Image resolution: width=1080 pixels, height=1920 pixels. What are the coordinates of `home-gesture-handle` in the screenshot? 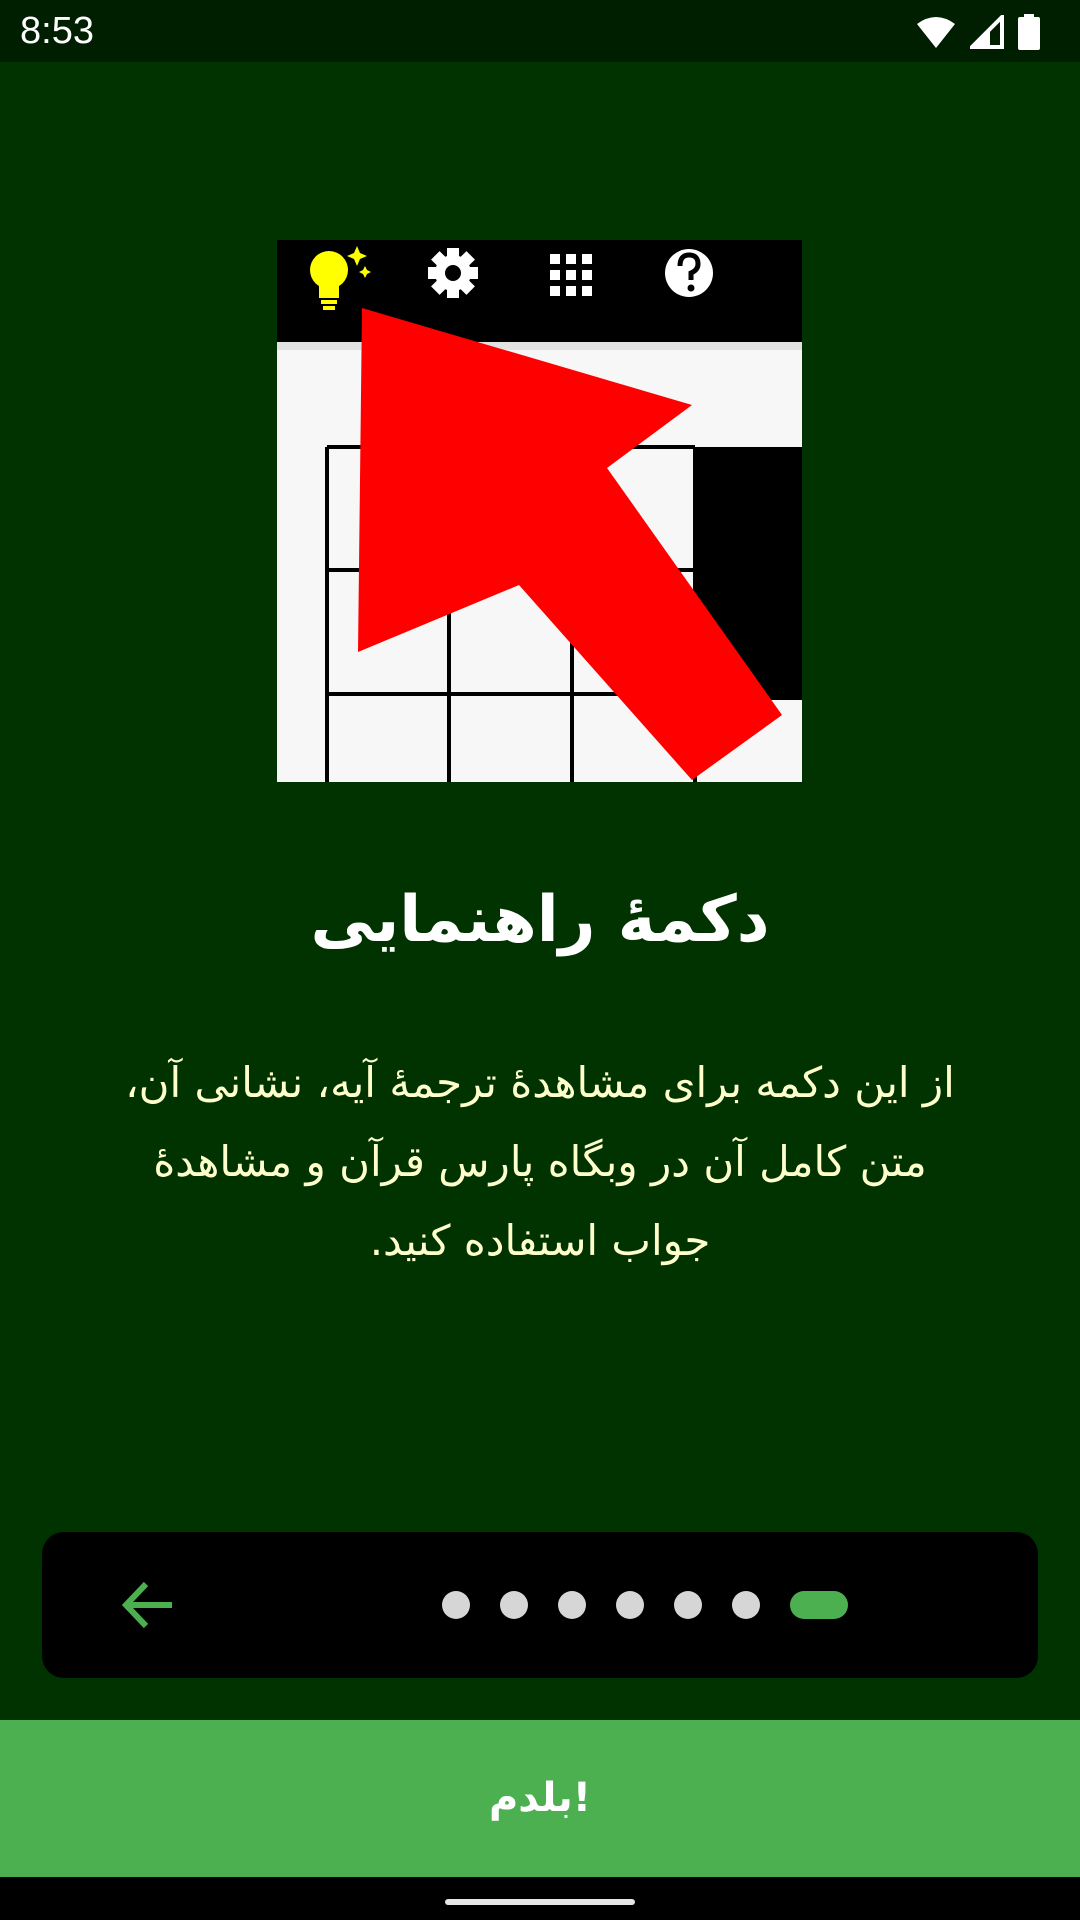 It's located at (540, 1902).